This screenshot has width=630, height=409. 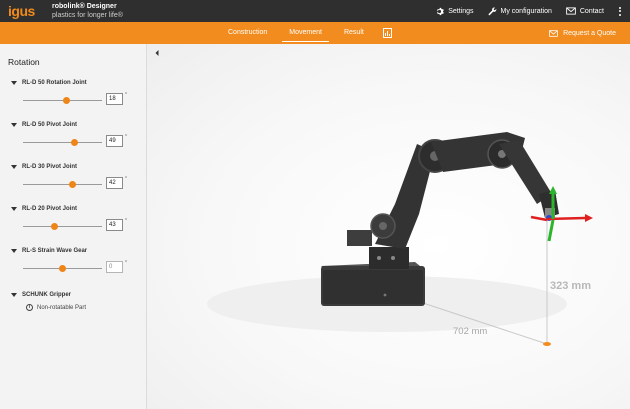 What do you see at coordinates (247, 33) in the screenshot?
I see `tab-construction: Construction` at bounding box center [247, 33].